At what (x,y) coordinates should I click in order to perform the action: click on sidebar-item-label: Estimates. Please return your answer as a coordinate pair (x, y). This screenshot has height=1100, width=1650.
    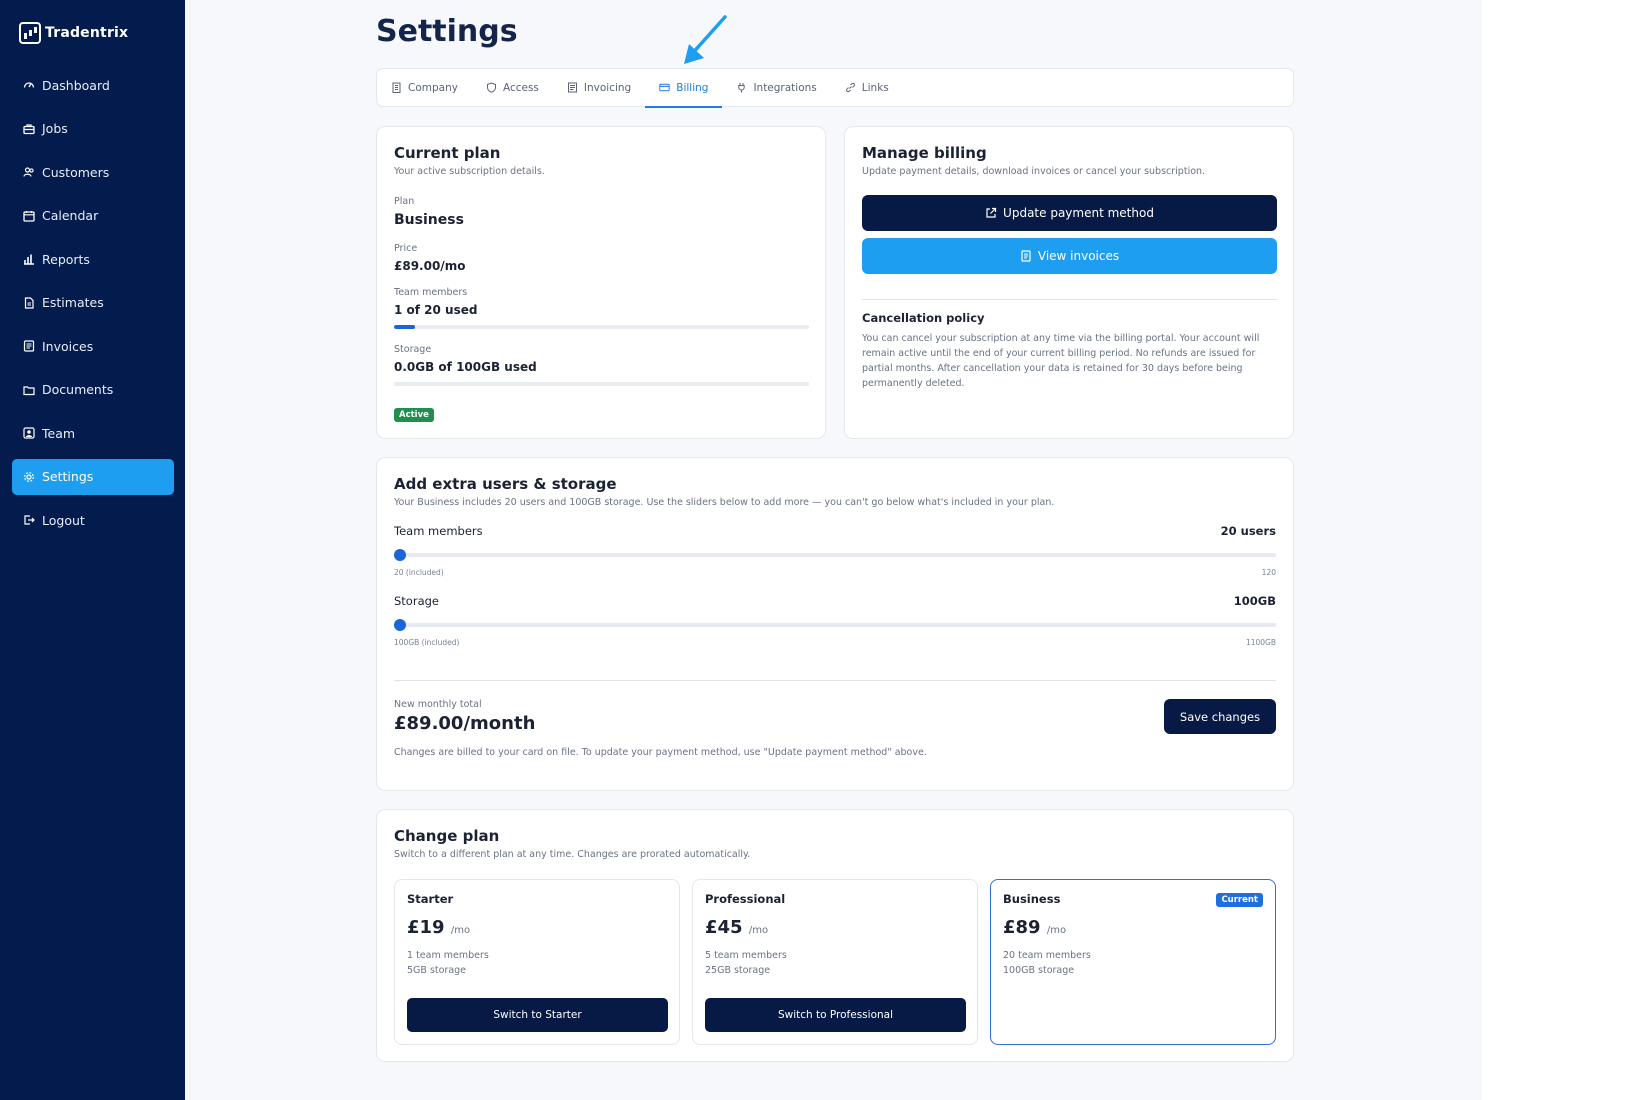
    Looking at the image, I should click on (73, 302).